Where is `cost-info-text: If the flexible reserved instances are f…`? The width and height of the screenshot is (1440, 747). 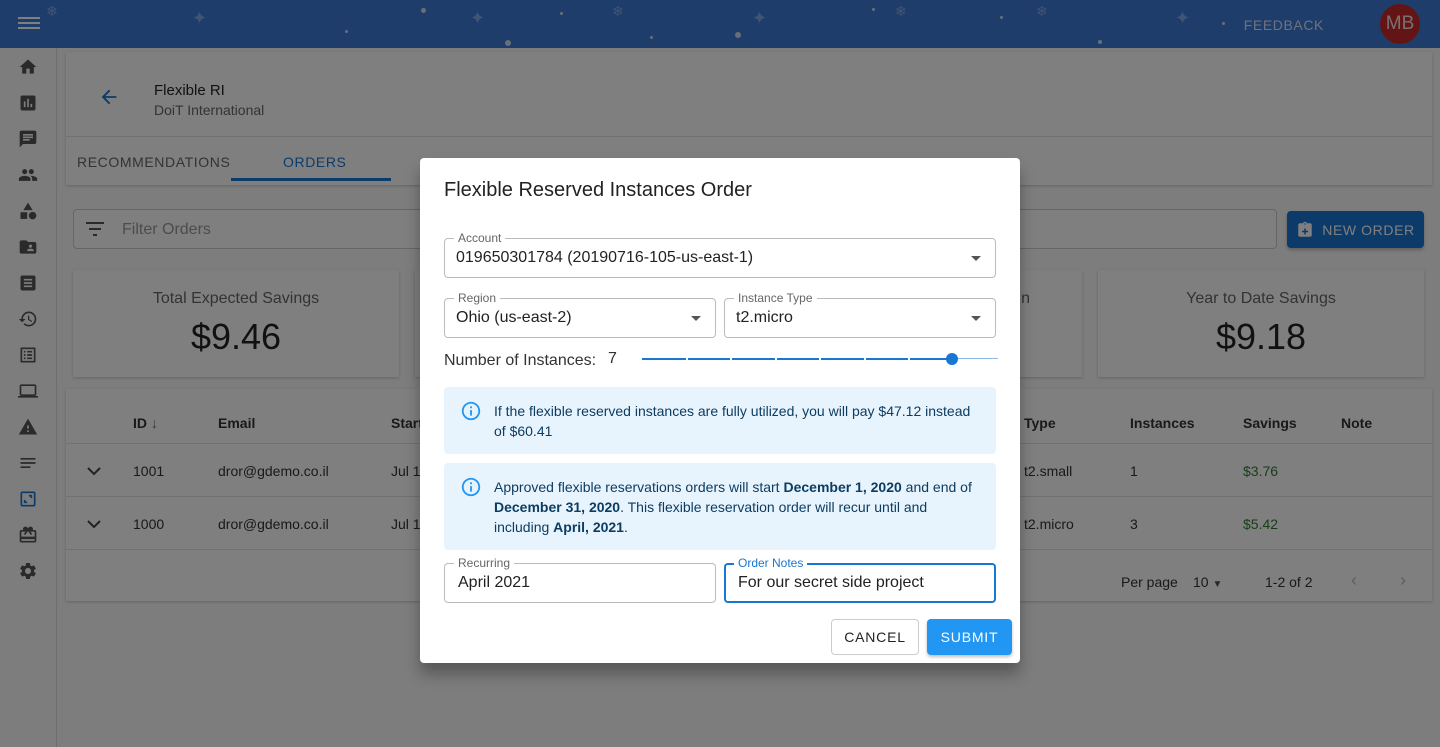
cost-info-text: If the flexible reserved instances are f… is located at coordinates (732, 421).